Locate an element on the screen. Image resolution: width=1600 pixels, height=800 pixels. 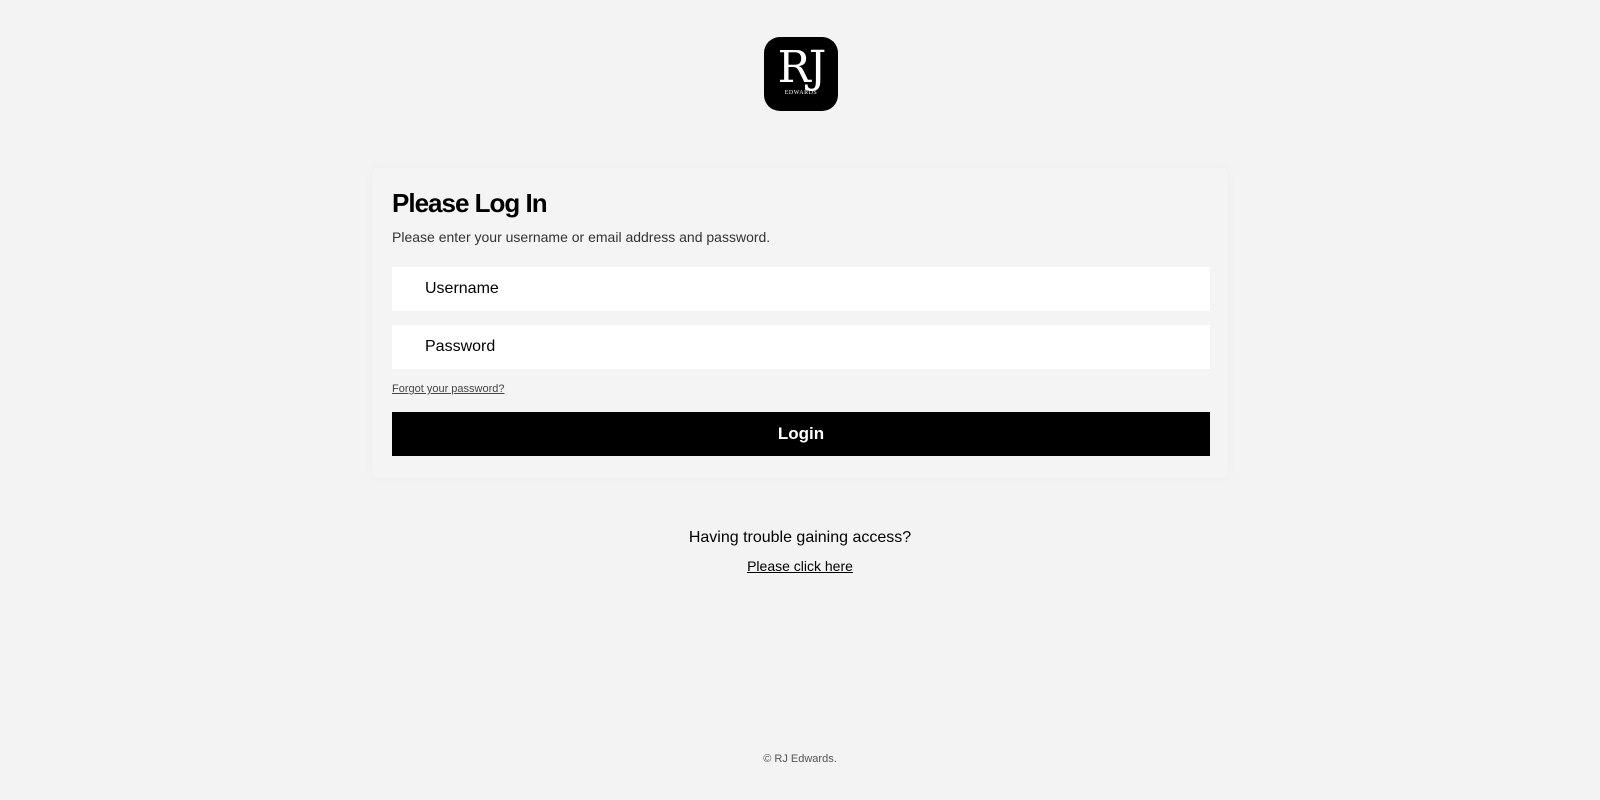
forgot-password-link: Forgot your password? is located at coordinates (448, 389).